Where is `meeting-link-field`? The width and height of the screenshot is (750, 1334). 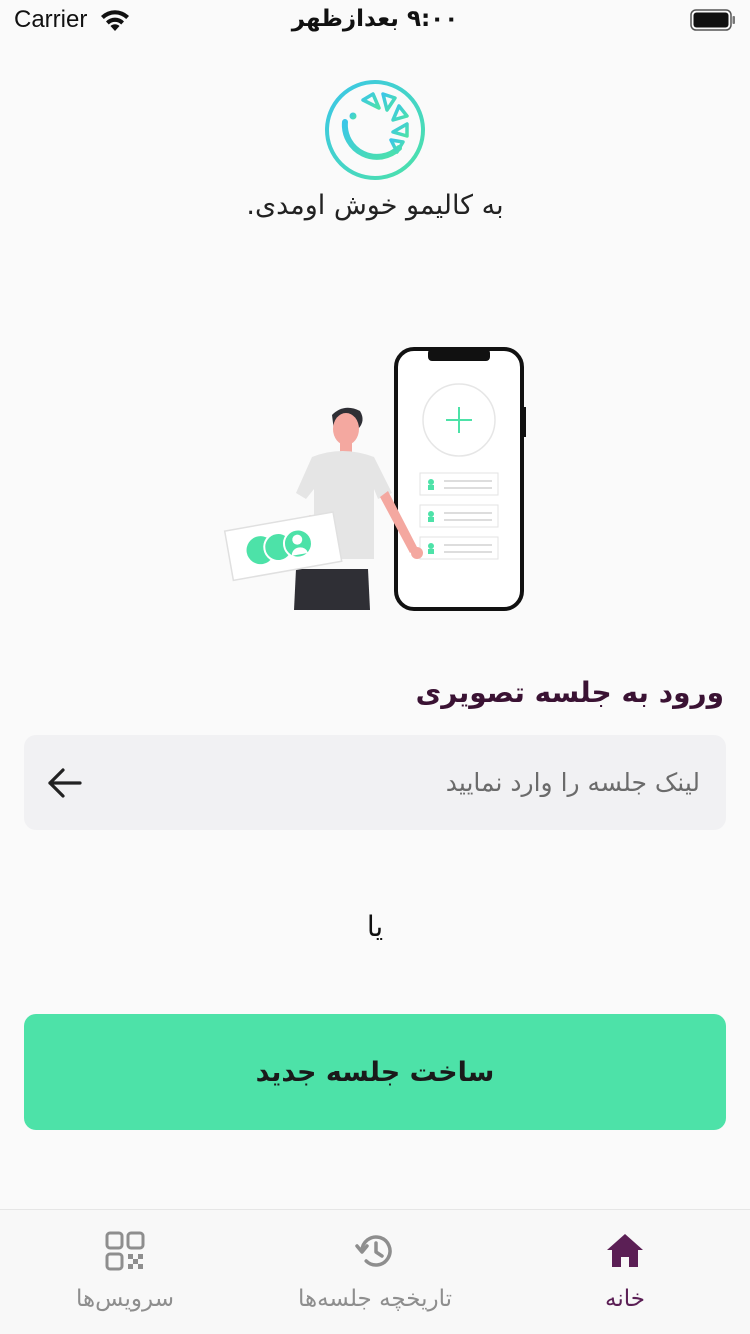 meeting-link-field is located at coordinates (375, 782).